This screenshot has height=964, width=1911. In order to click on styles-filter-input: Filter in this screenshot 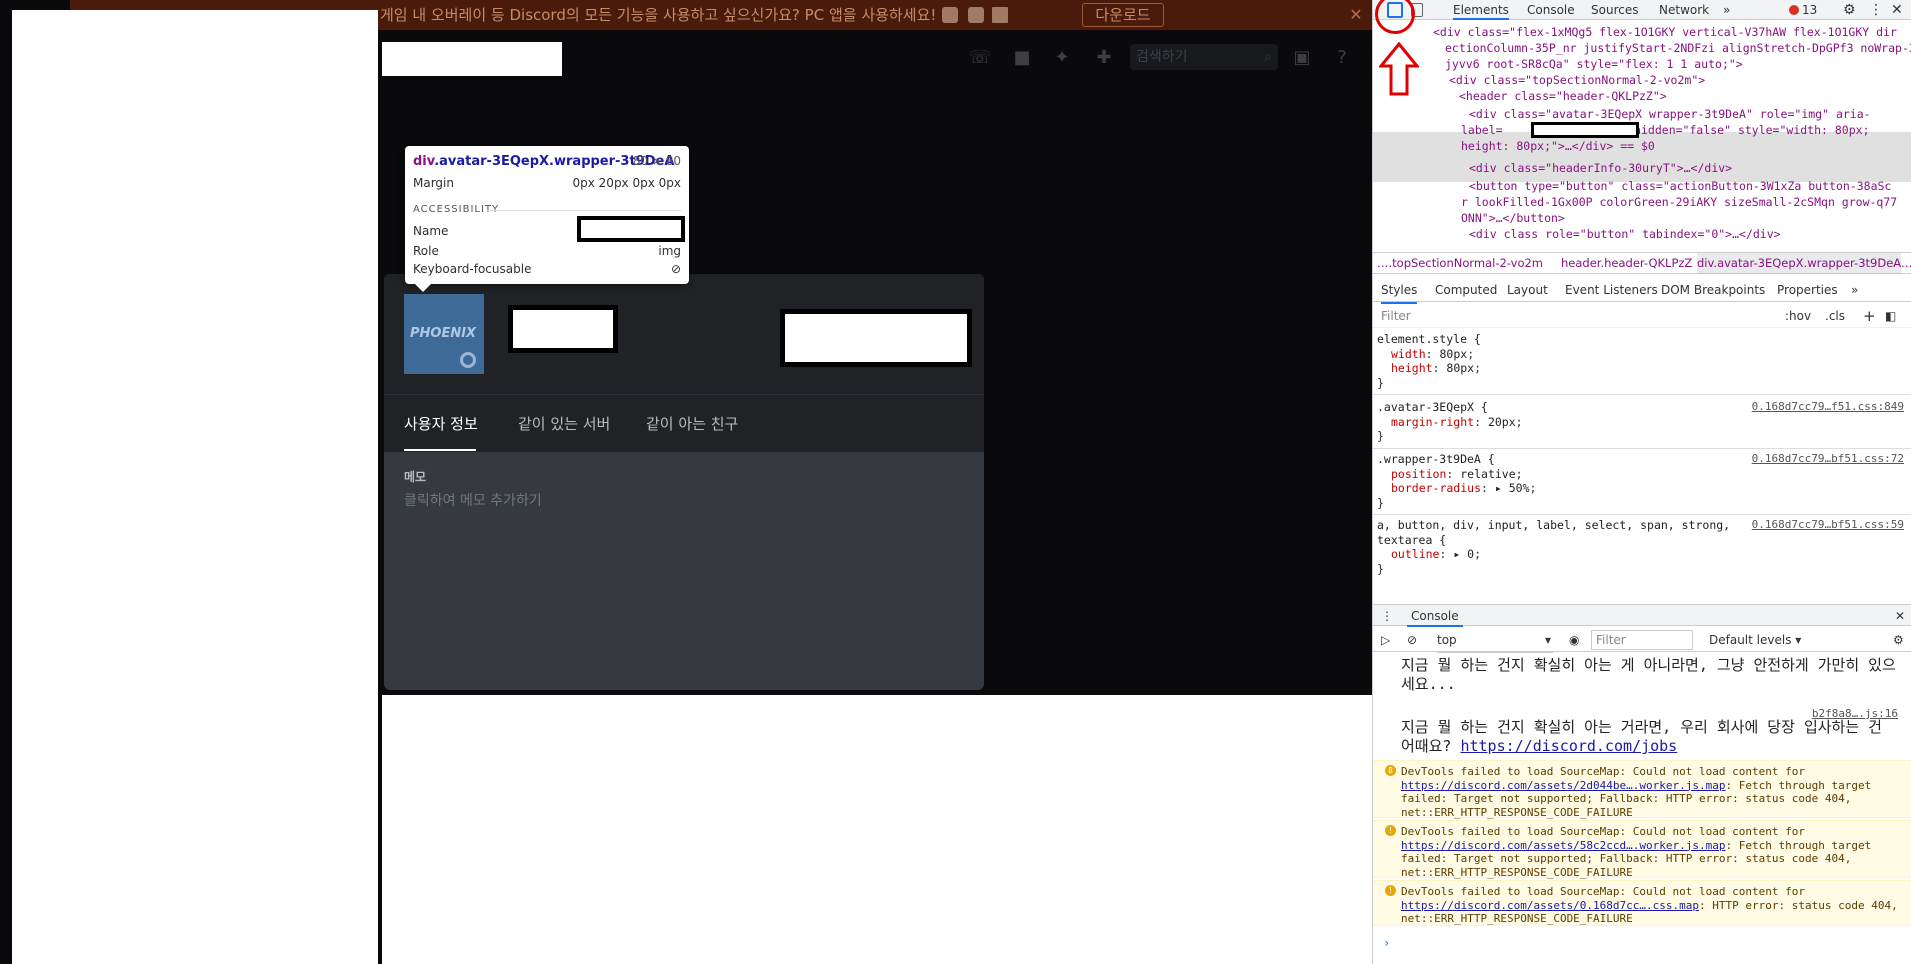, I will do `click(1396, 316)`.